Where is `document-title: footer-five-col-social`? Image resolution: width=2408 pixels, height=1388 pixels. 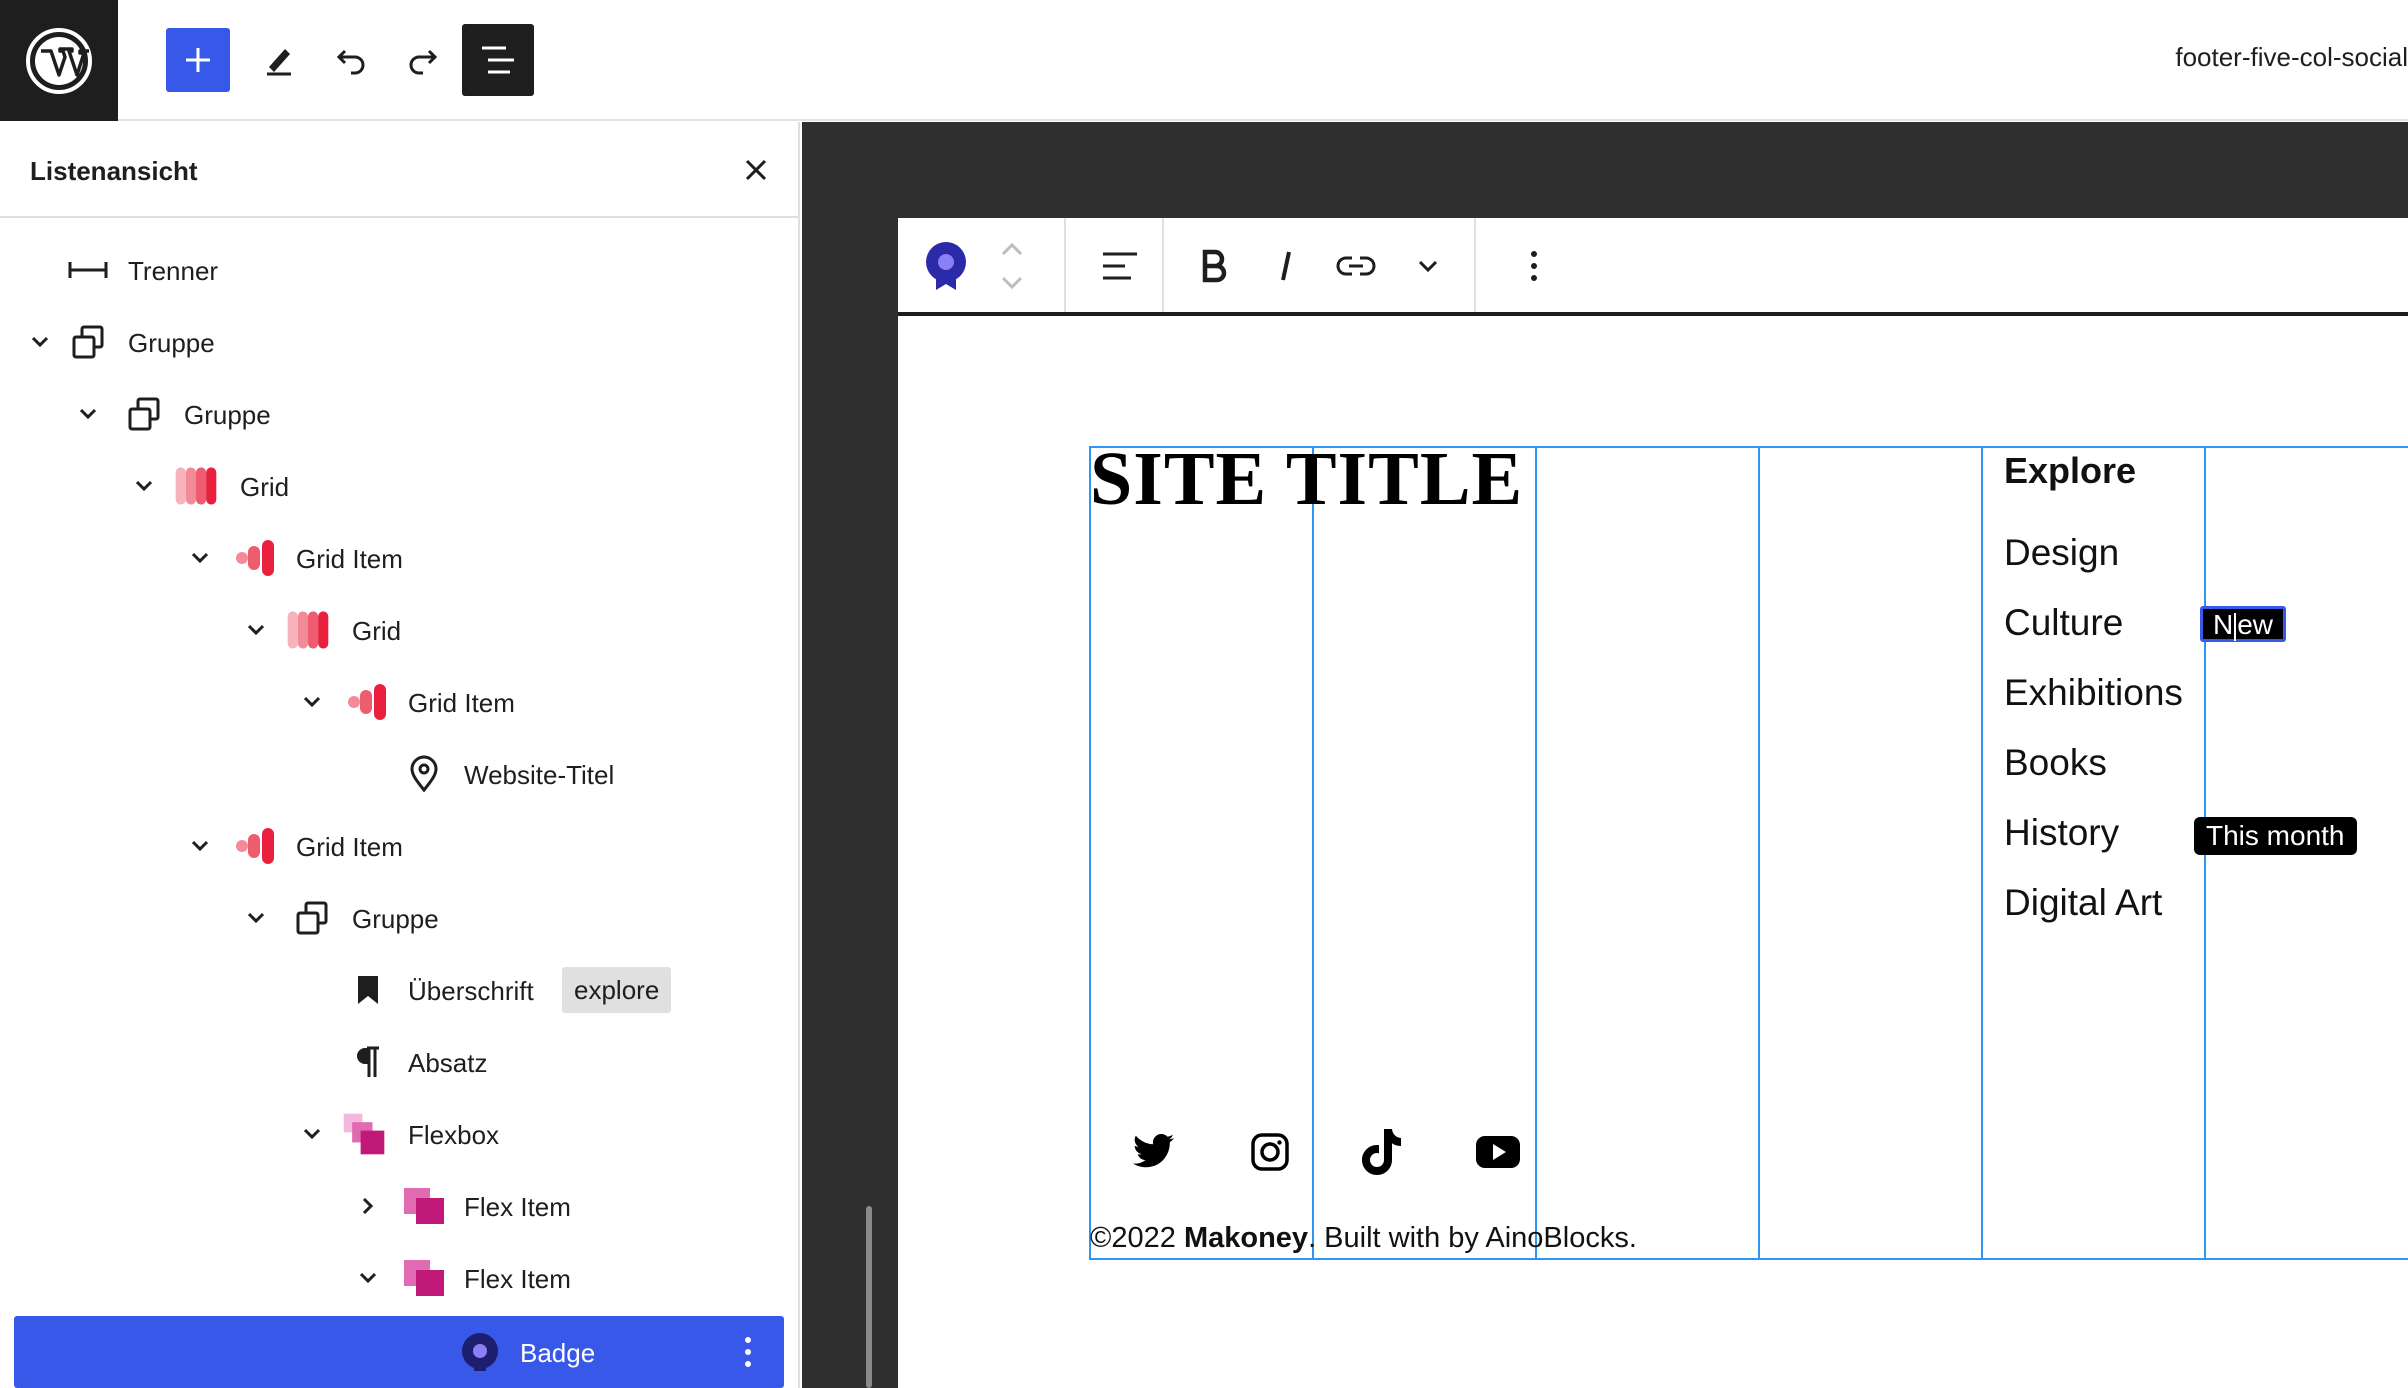 document-title: footer-five-col-social is located at coordinates (2291, 57).